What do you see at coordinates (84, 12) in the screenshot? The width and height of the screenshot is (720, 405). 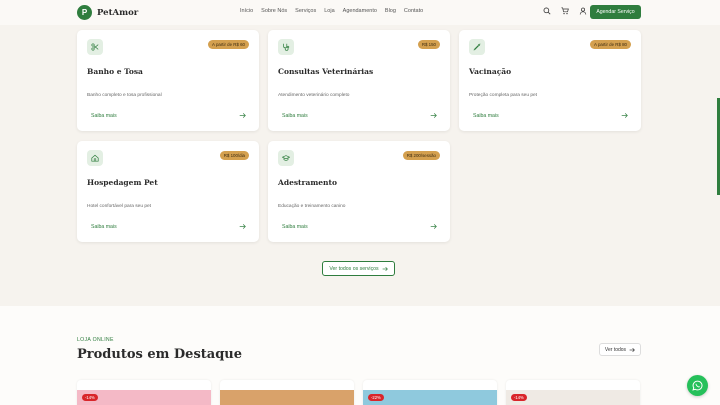 I see `logo-mark: P` at bounding box center [84, 12].